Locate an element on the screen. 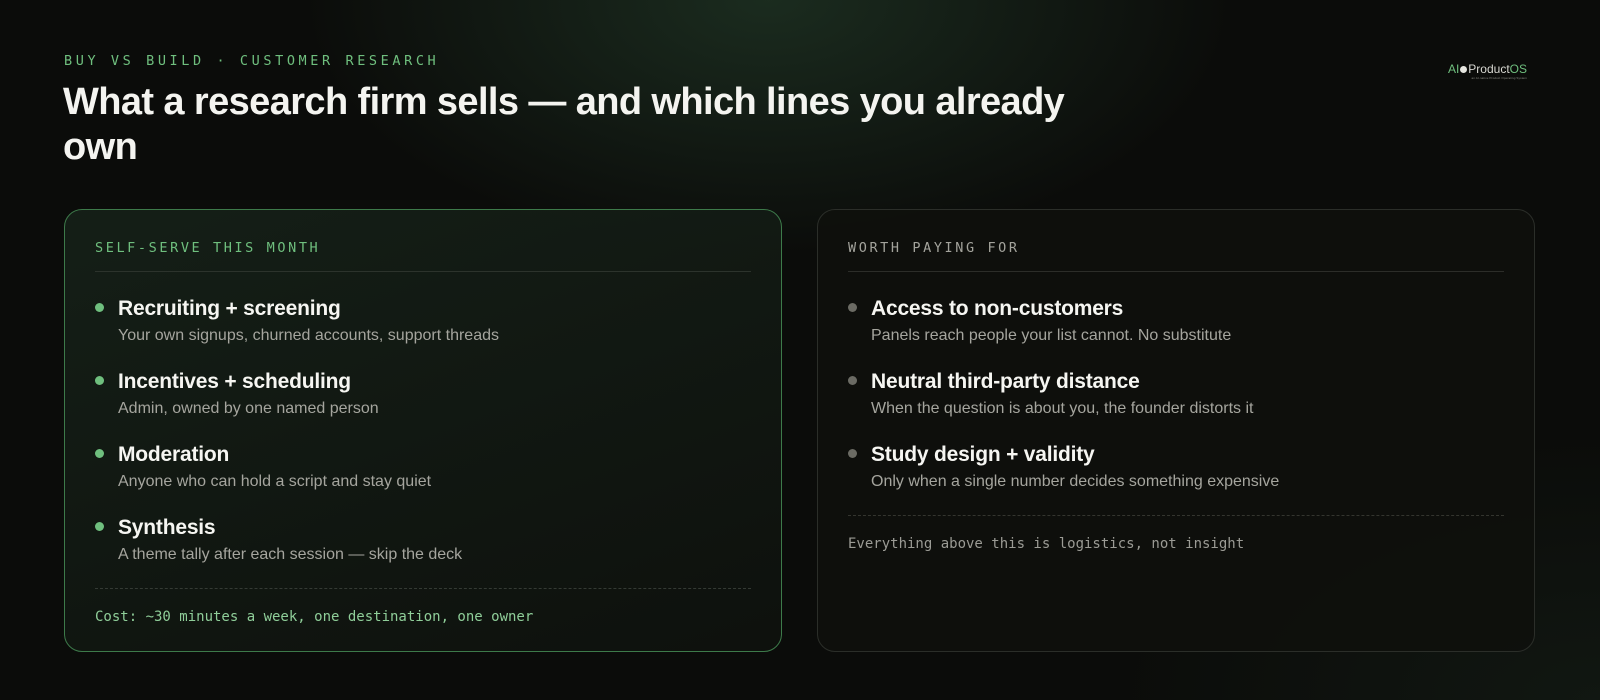  item-title: Access to non-customers is located at coordinates (997, 308).